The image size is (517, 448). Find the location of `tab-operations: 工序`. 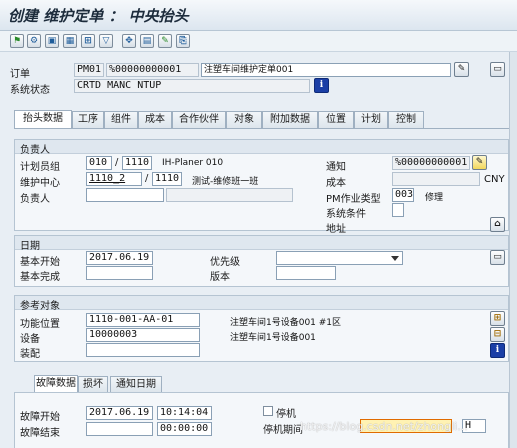

tab-operations: 工序 is located at coordinates (88, 119).